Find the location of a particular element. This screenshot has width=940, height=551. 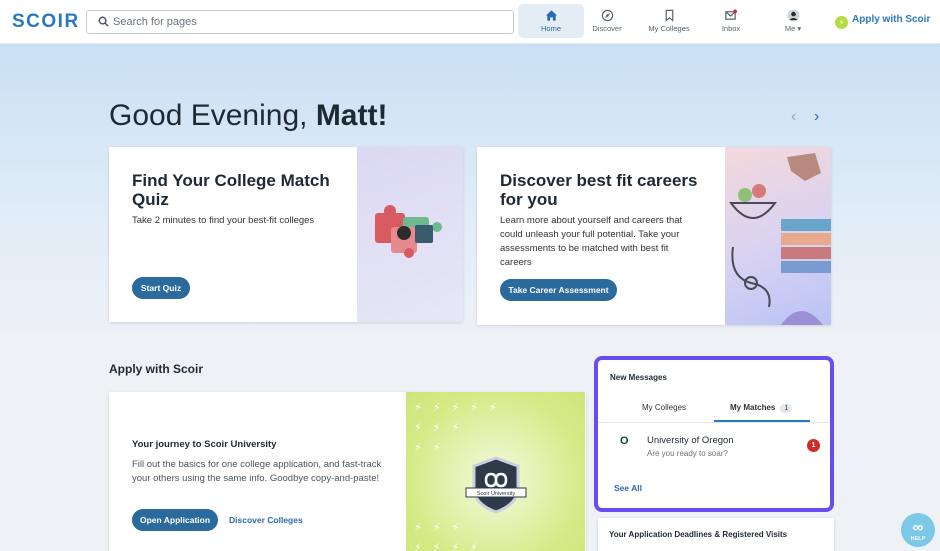

avatar-icon is located at coordinates (793, 15).